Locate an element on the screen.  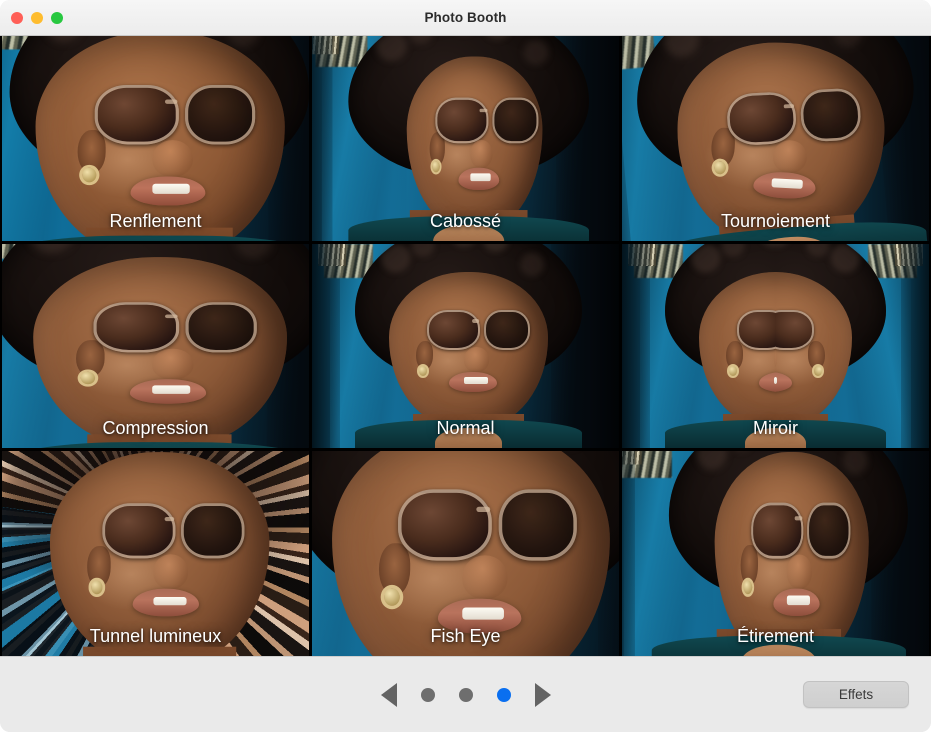
effect-cell-tunnel-lumineux: Tunnel lumineux is located at coordinates (155, 553).